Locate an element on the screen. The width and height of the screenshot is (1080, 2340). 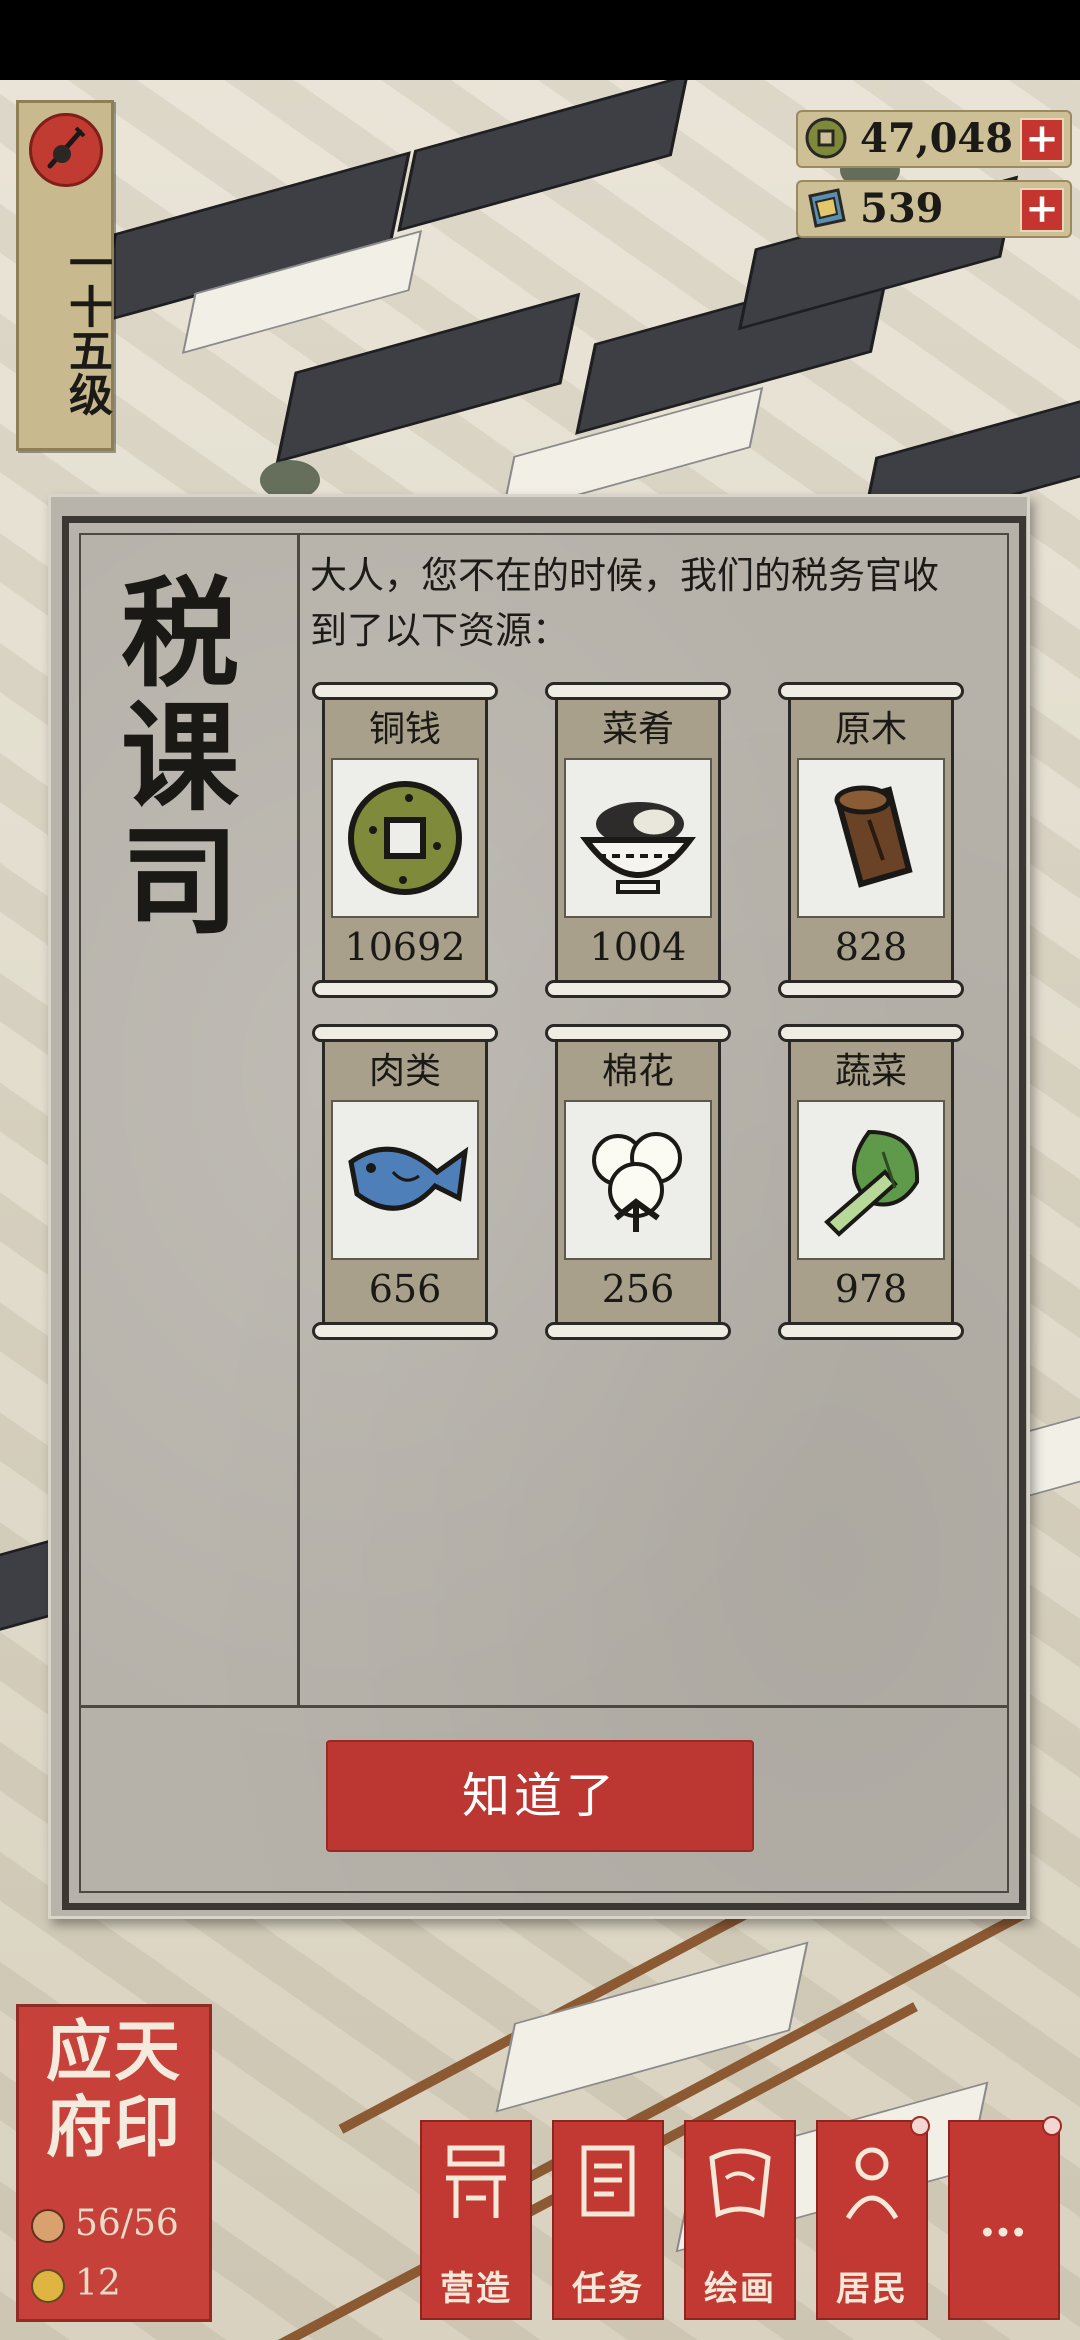
population-icon is located at coordinates (48, 2226).